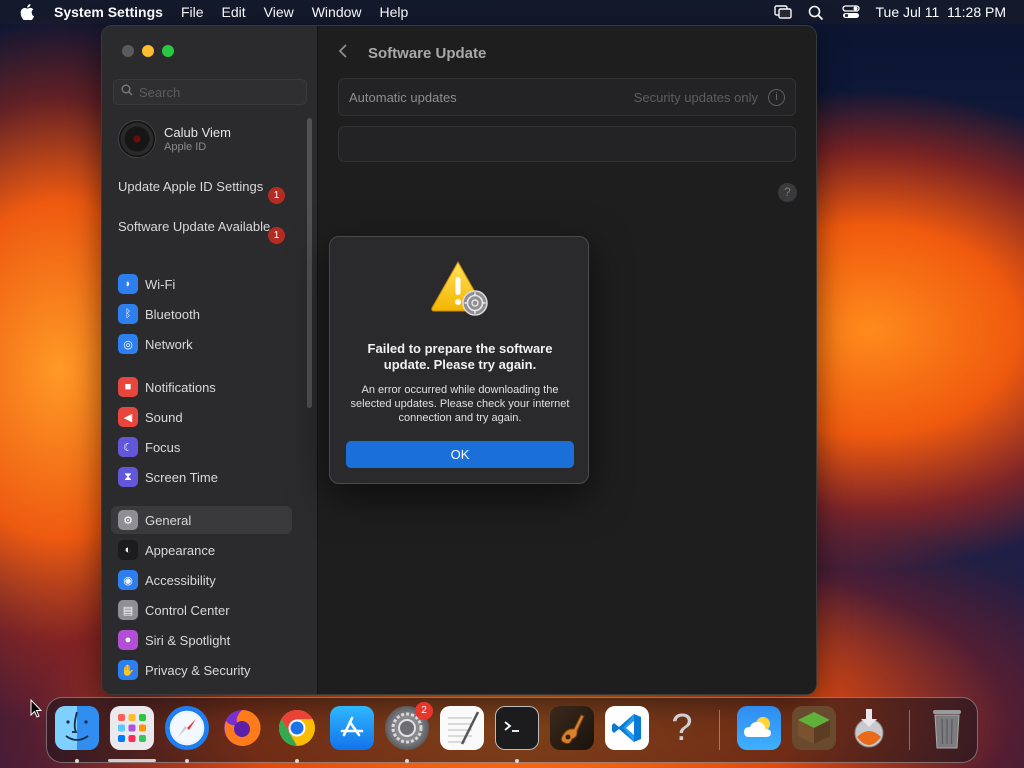 Image resolution: width=1024 pixels, height=768 pixels. I want to click on sidebar-item-privacy-security: ✋ Privacy & Security, so click(201, 670).